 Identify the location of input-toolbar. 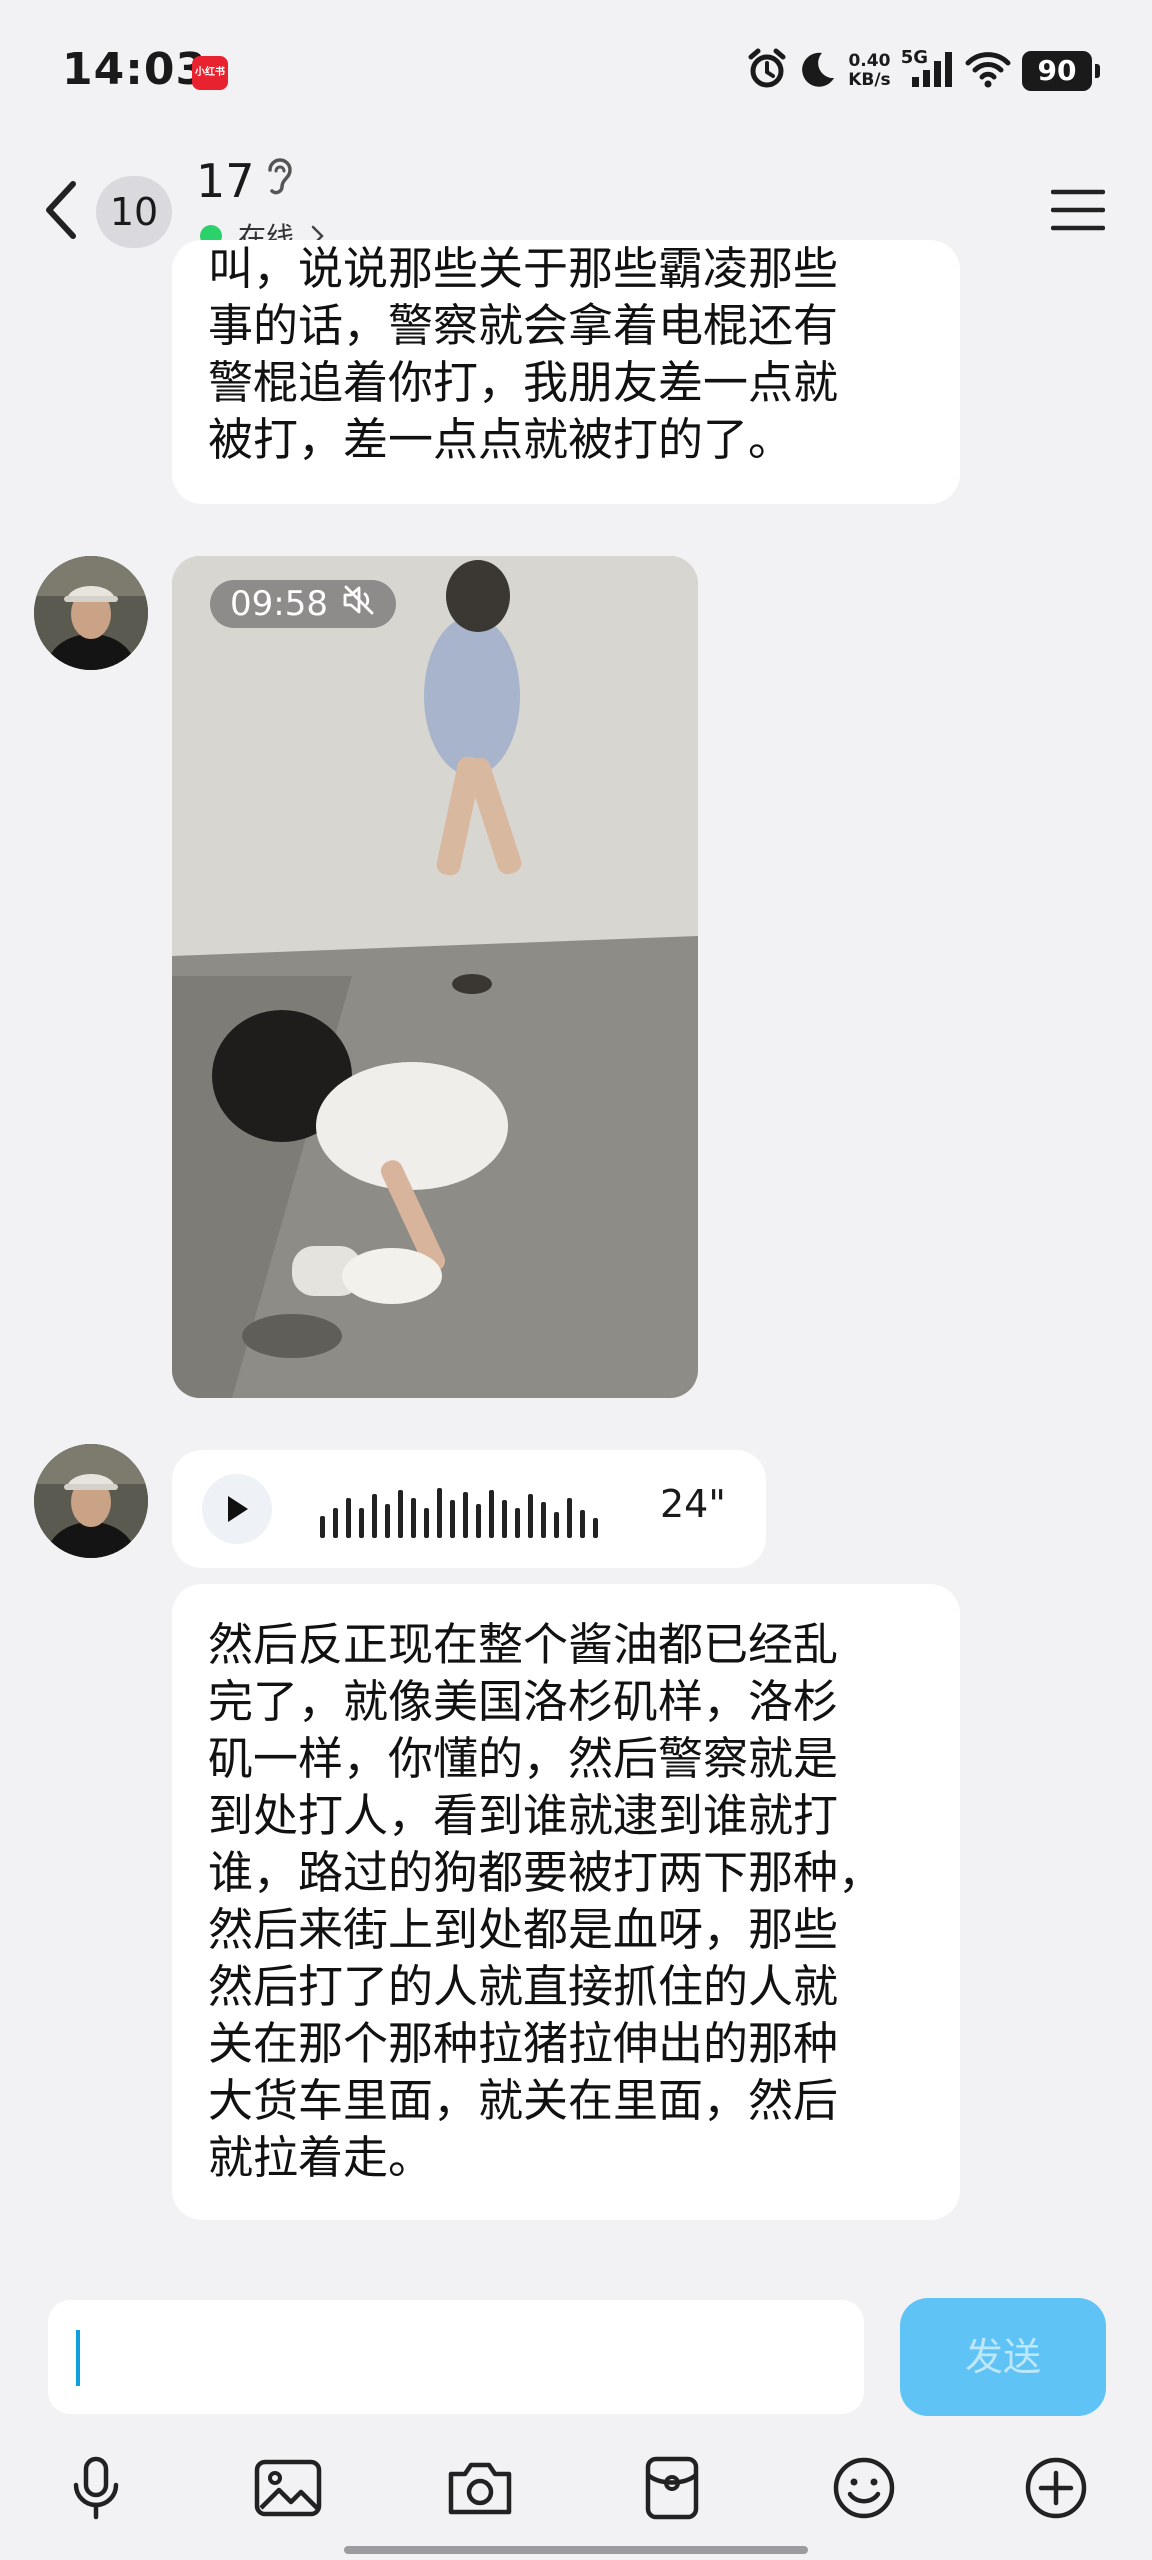
(576, 2485).